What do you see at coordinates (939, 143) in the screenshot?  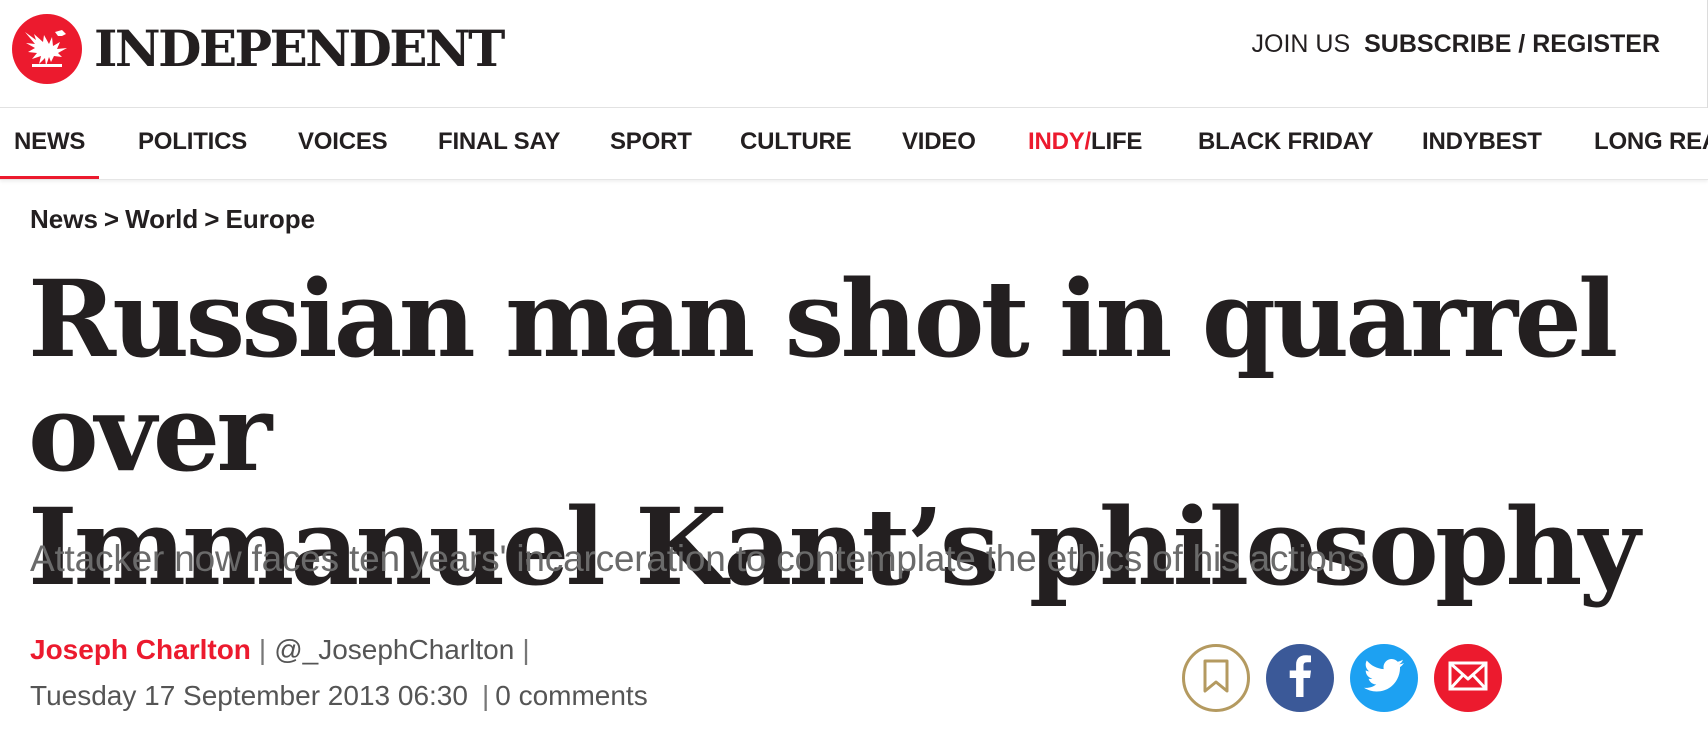 I see `nav-item-video: VIDEO` at bounding box center [939, 143].